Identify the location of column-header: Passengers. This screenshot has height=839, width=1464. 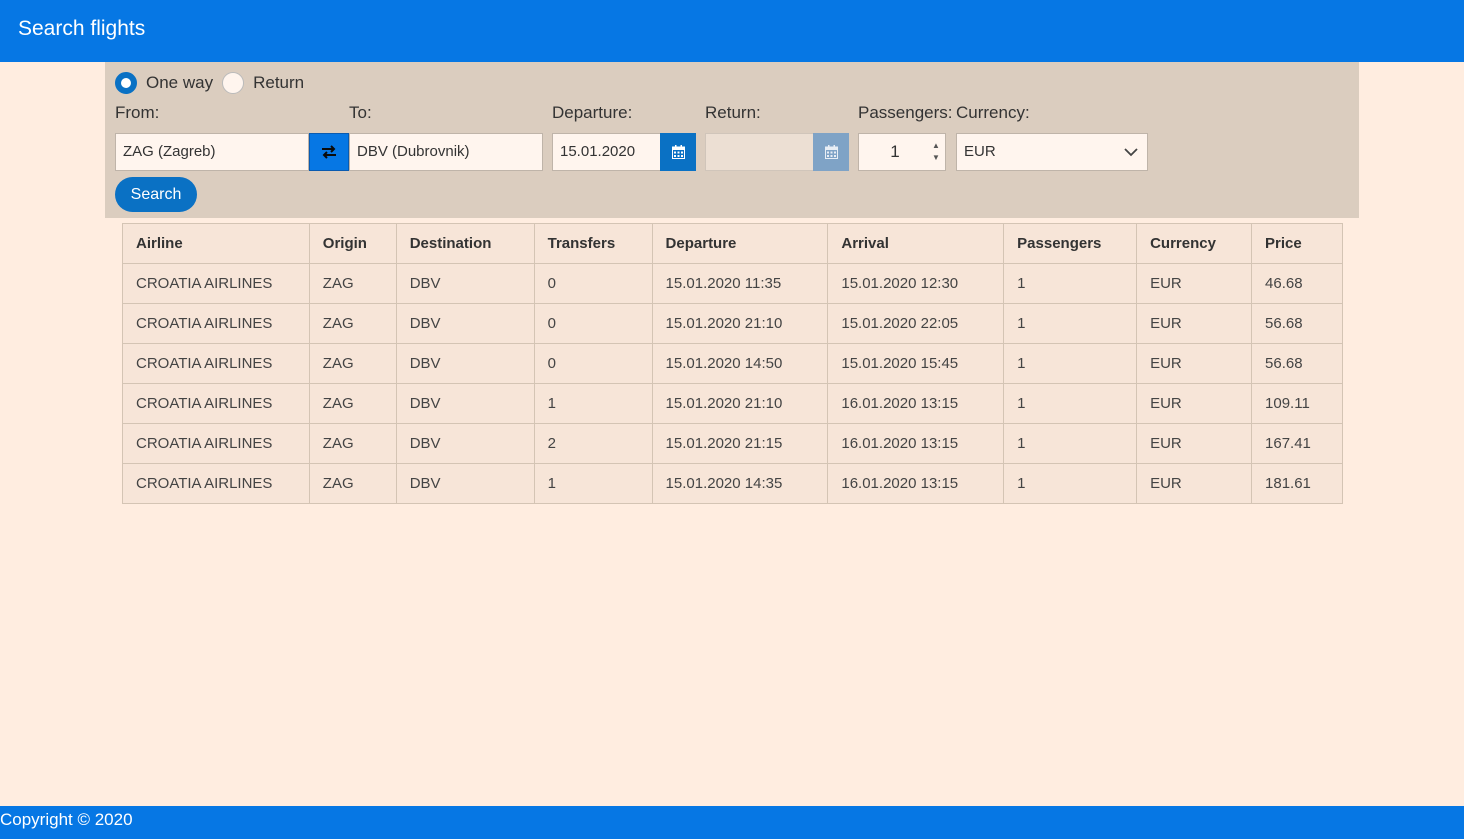
(1070, 243).